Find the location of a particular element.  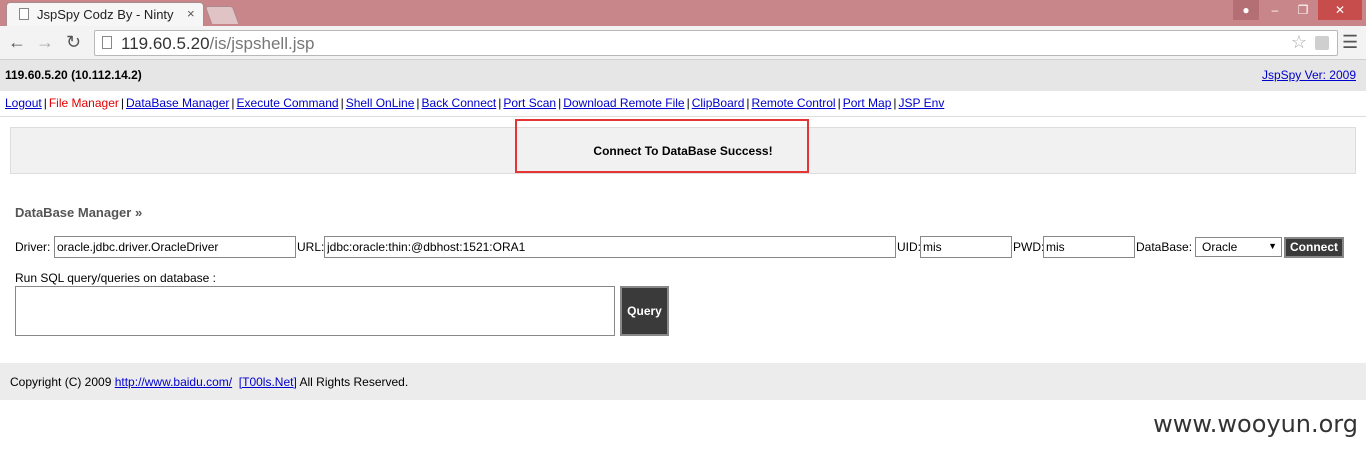

driver-input is located at coordinates (175, 247).